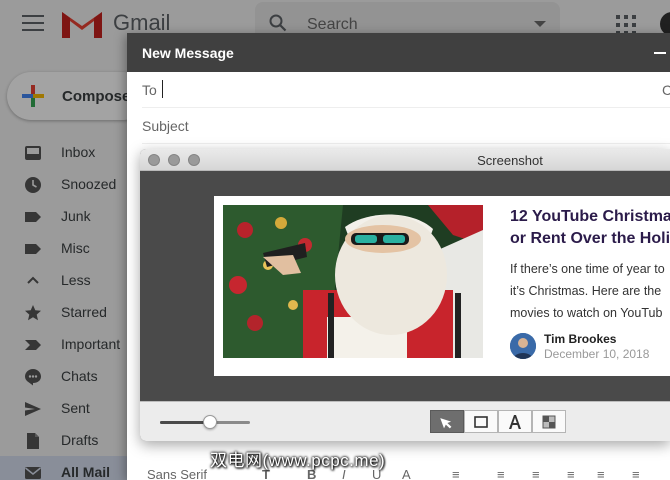 This screenshot has width=670, height=480. I want to click on sidebar-item-less: Less, so click(70, 280).